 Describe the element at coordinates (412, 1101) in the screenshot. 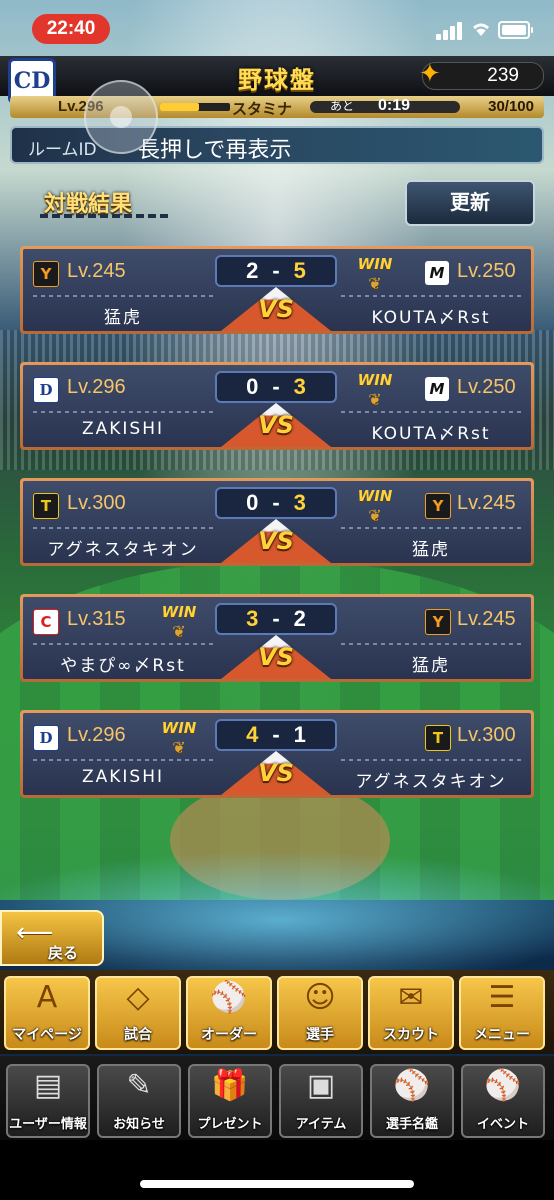

I see `nav-player-book-button: ⚾ 選手名鑑` at that location.